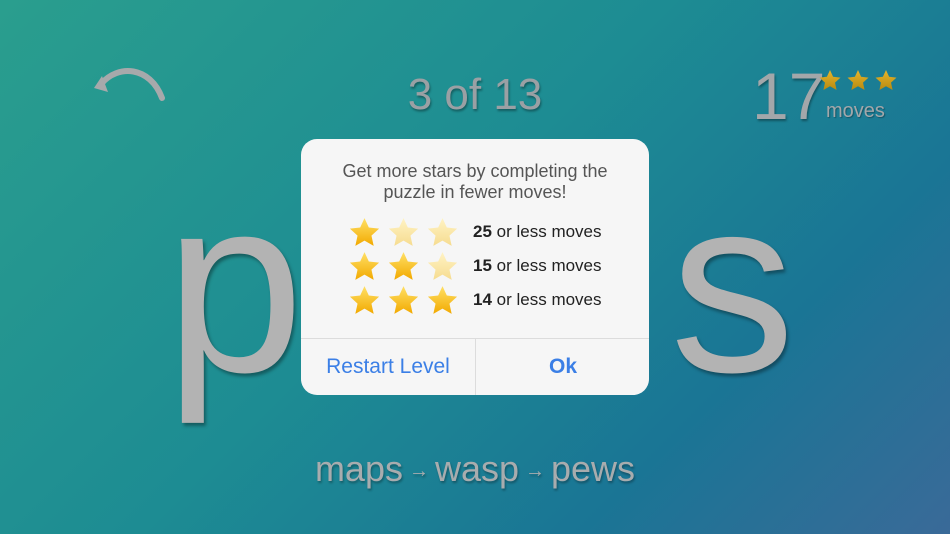 The height and width of the screenshot is (534, 950). I want to click on requirement-moves: 14, so click(482, 299).